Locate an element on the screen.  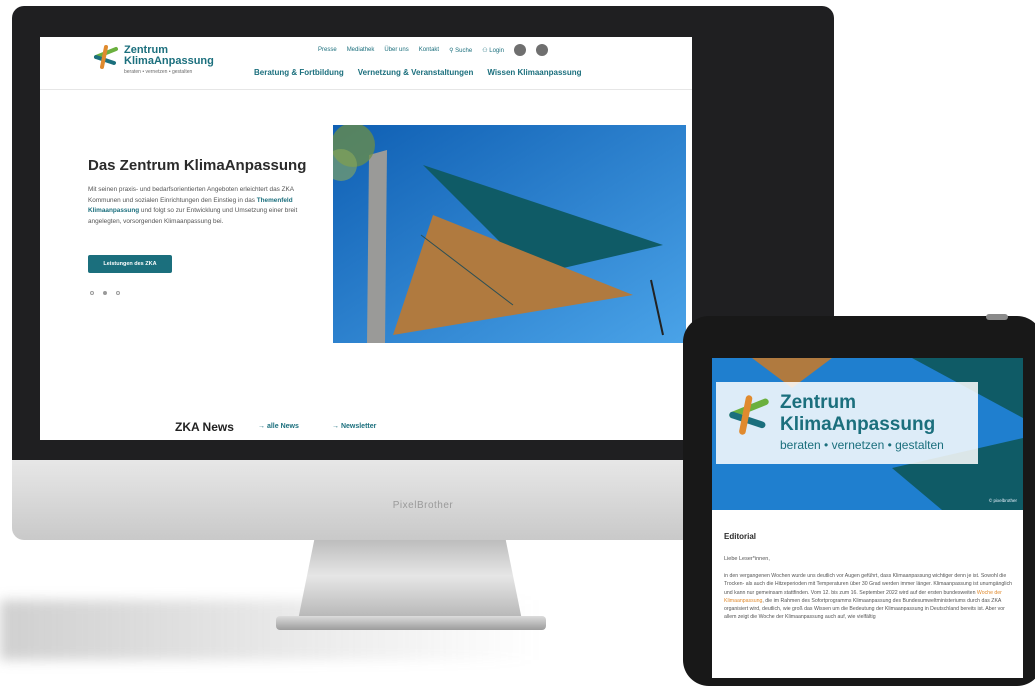
nav-login-label: Login is located at coordinates (496, 50).